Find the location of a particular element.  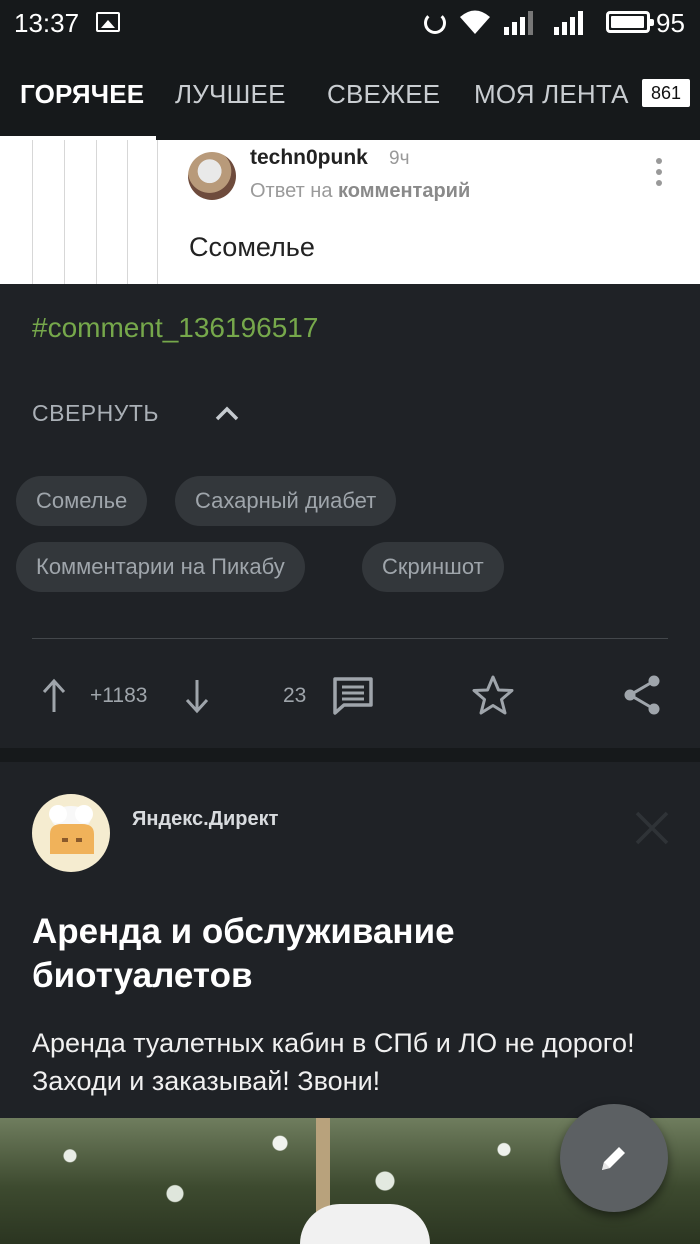

status-time: 13:37 is located at coordinates (47, 23).